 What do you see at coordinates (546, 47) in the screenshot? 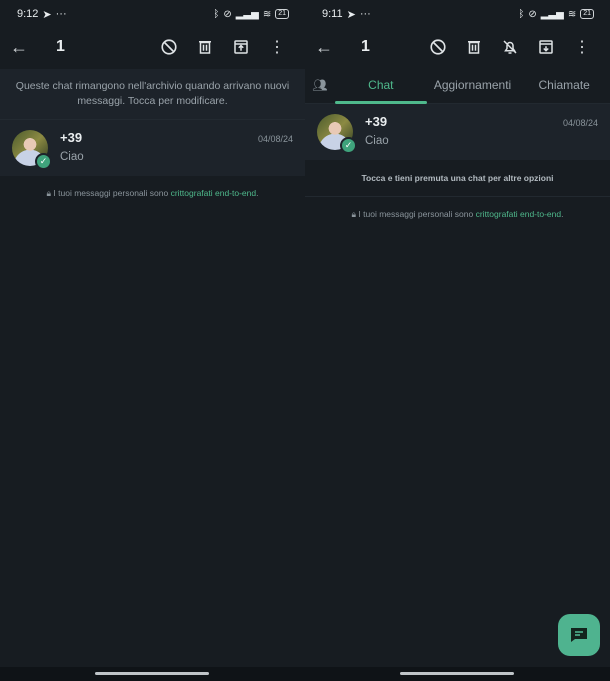
I see `archive-icon` at bounding box center [546, 47].